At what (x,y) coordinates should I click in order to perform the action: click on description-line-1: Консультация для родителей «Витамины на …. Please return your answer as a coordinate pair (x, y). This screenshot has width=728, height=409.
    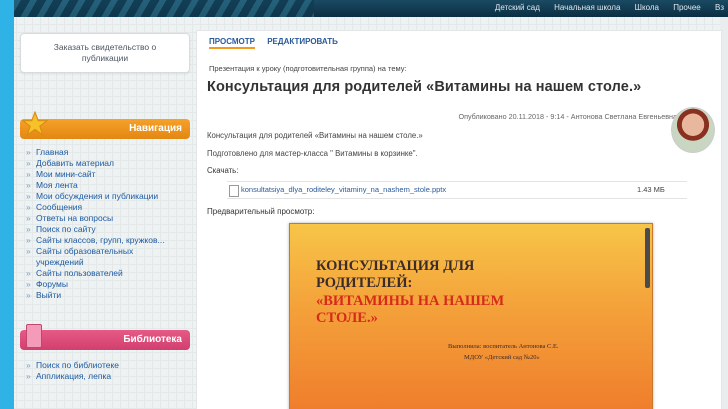
    Looking at the image, I should click on (315, 135).